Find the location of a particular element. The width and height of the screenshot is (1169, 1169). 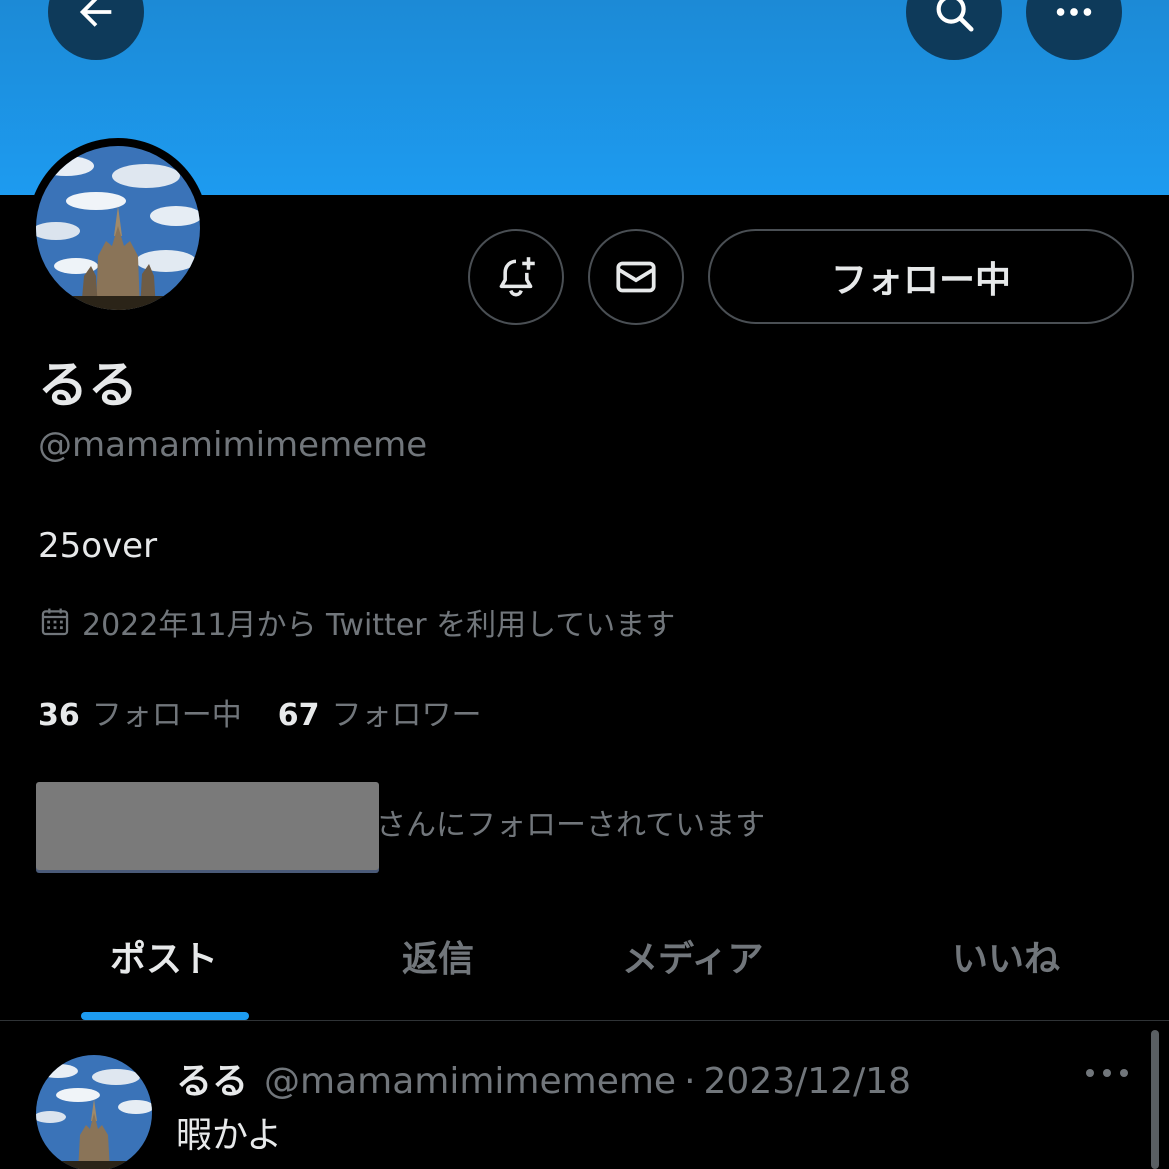

follow-stats: 36 フォロー中 67 フォロワー is located at coordinates (278, 712).